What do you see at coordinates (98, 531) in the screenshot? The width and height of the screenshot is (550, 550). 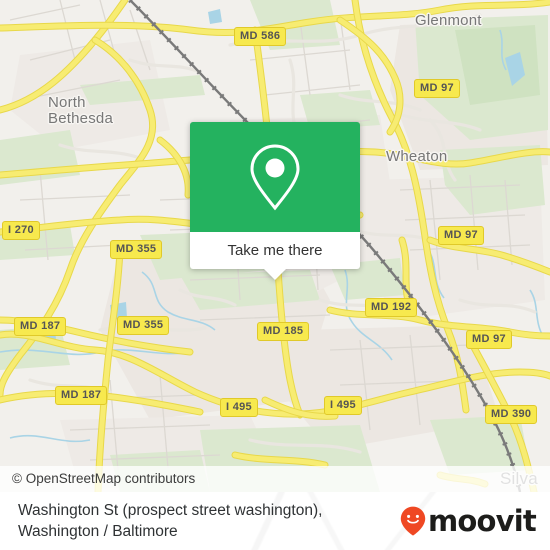 I see `location-title-line2: Washington / Baltimore` at bounding box center [98, 531].